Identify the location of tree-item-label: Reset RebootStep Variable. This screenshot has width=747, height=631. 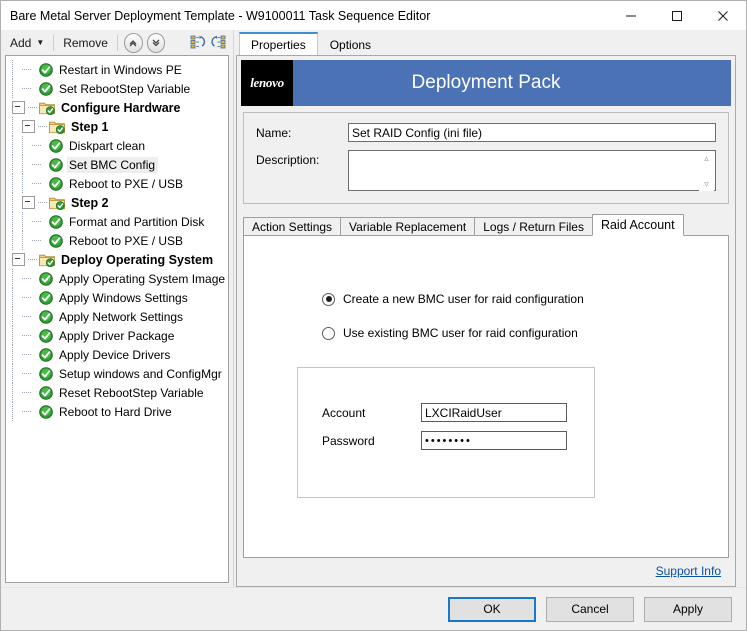
(131, 392).